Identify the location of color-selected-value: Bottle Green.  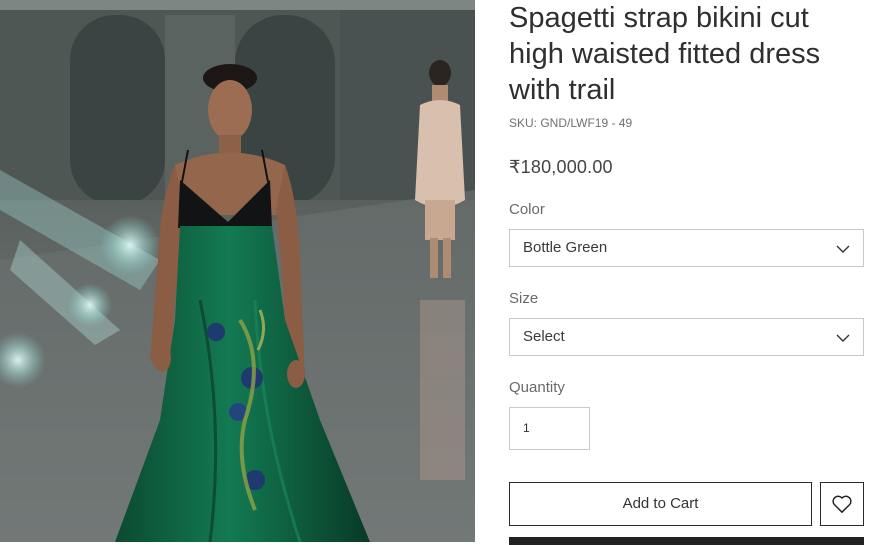
(565, 247).